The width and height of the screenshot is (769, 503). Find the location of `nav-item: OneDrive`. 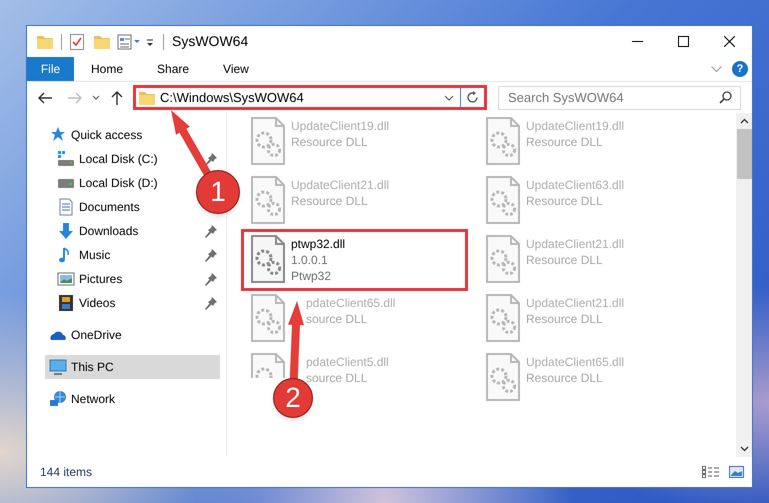

nav-item: OneDrive is located at coordinates (85, 335).